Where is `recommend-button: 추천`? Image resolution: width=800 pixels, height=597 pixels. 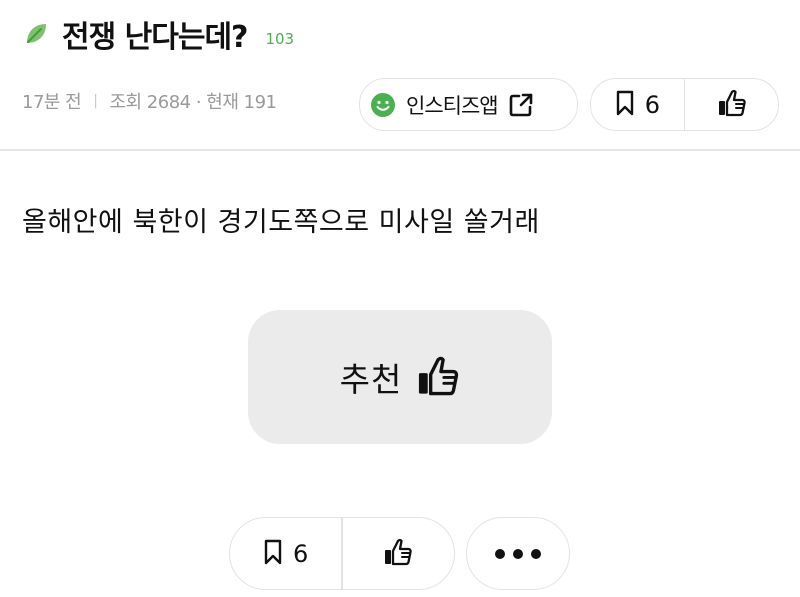 recommend-button: 추천 is located at coordinates (400, 377).